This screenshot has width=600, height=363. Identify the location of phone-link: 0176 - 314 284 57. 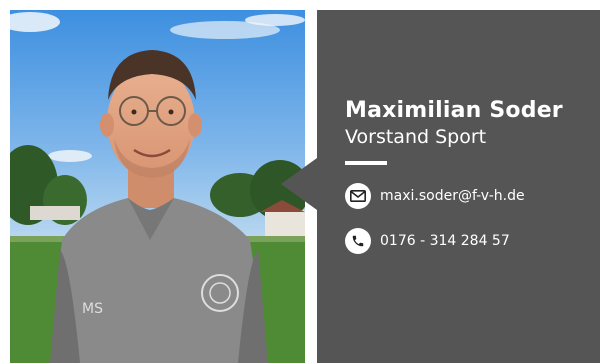
(427, 241).